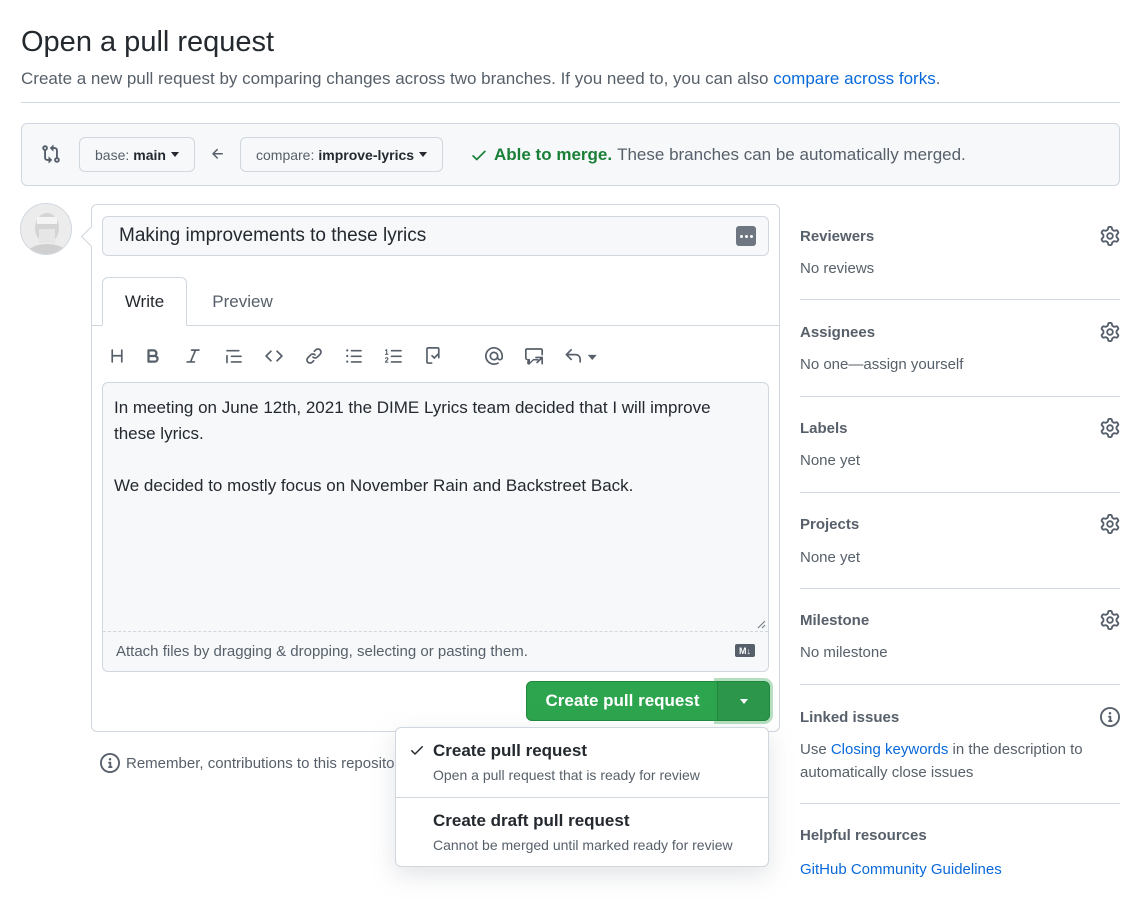 This screenshot has height=904, width=1140. I want to click on create-options-dropdown-button, so click(743, 701).